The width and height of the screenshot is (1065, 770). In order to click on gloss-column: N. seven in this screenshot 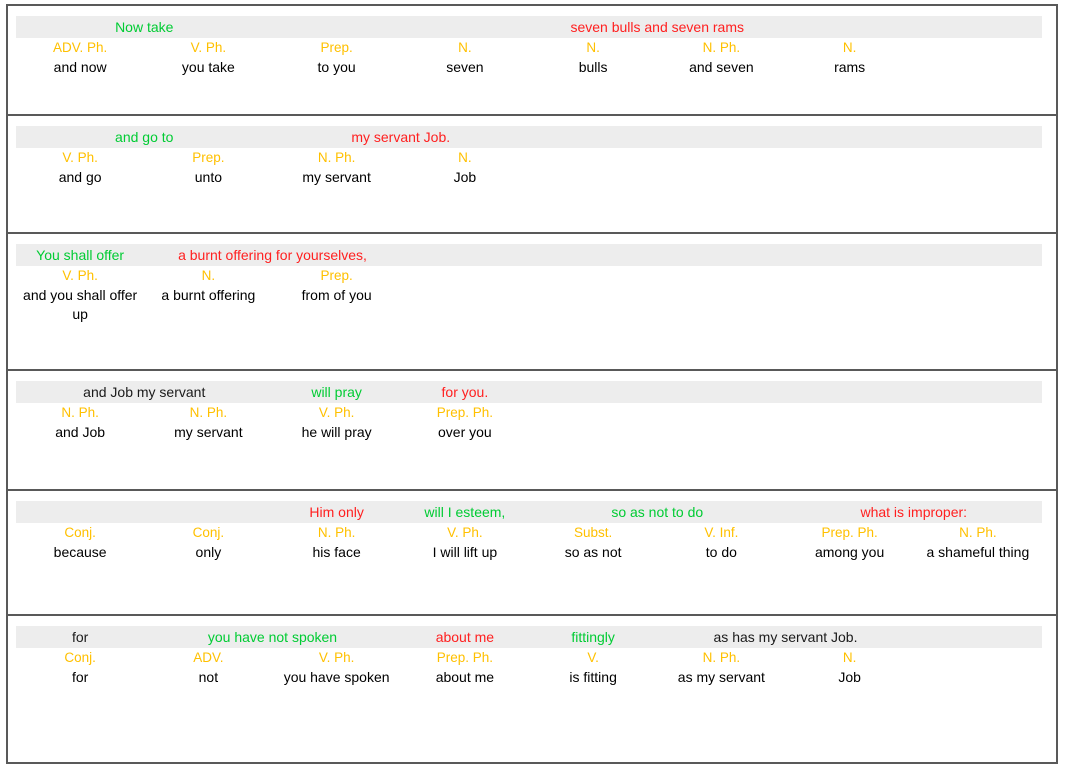, I will do `click(465, 57)`.